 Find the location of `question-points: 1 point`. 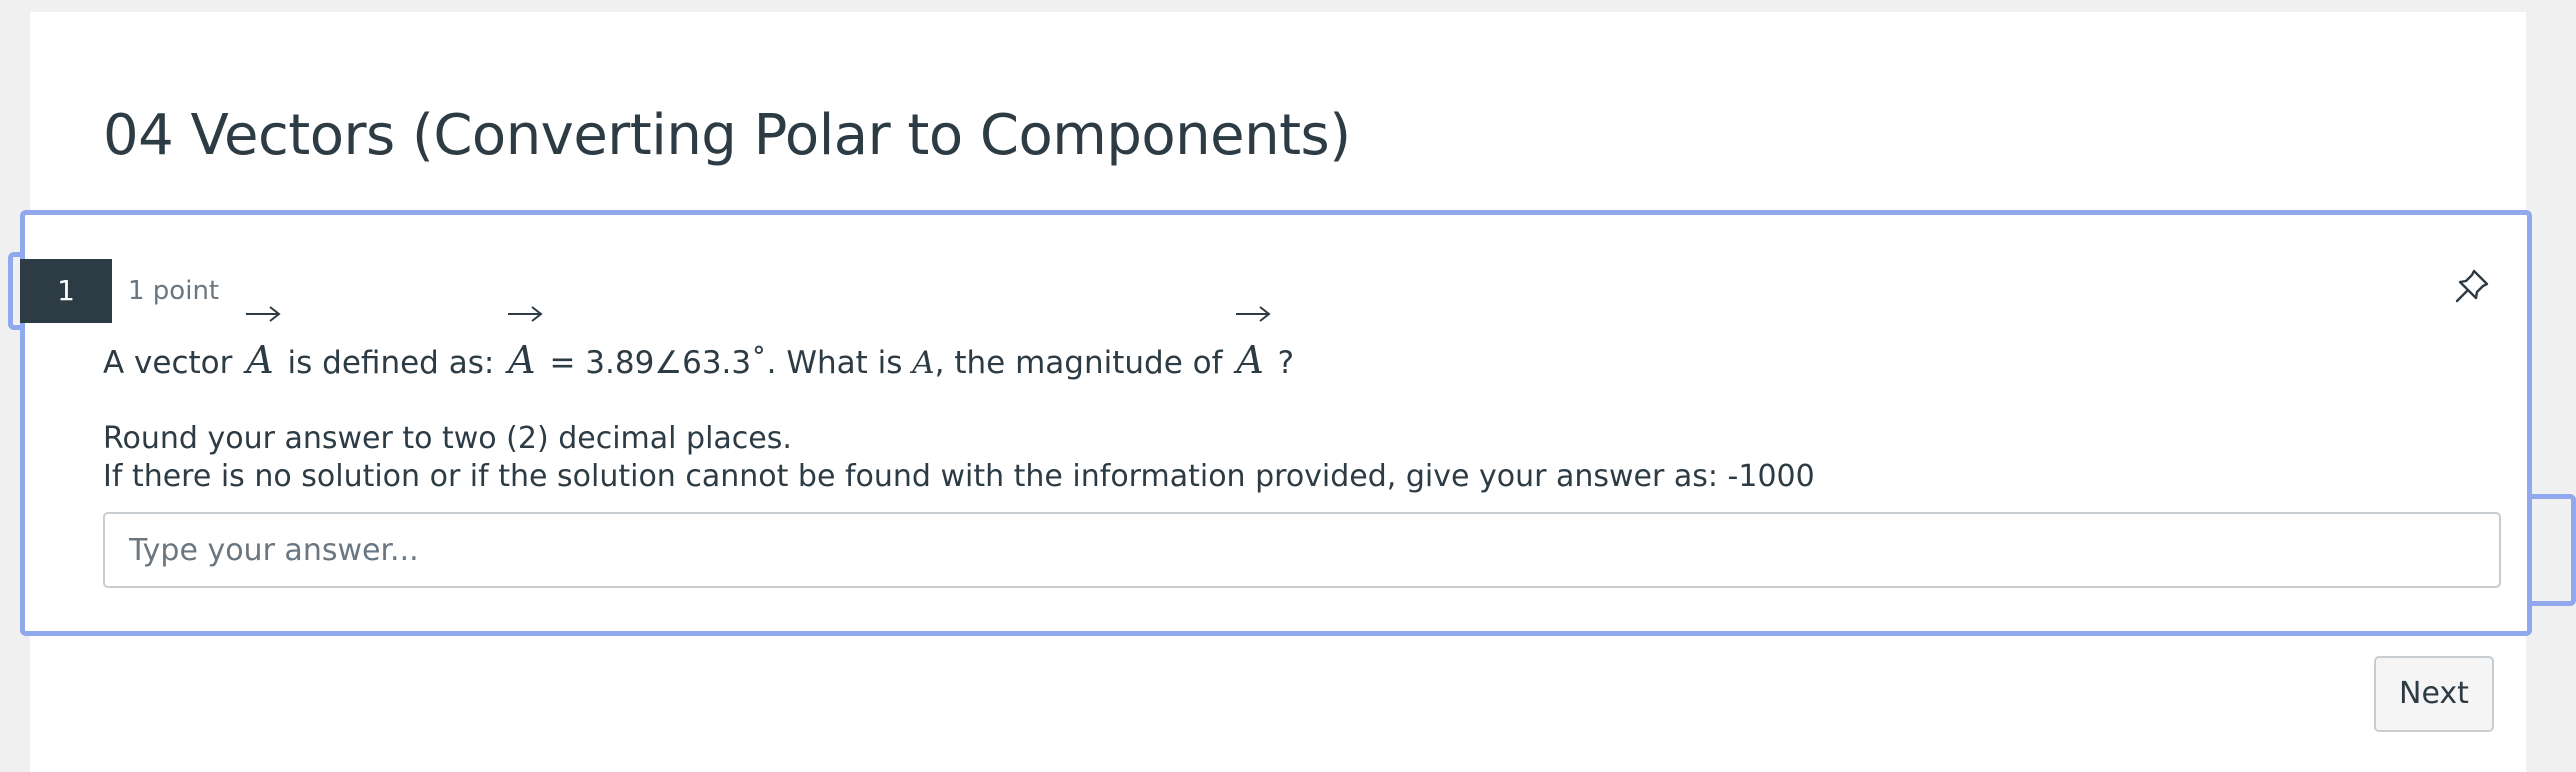

question-points: 1 point is located at coordinates (174, 291).